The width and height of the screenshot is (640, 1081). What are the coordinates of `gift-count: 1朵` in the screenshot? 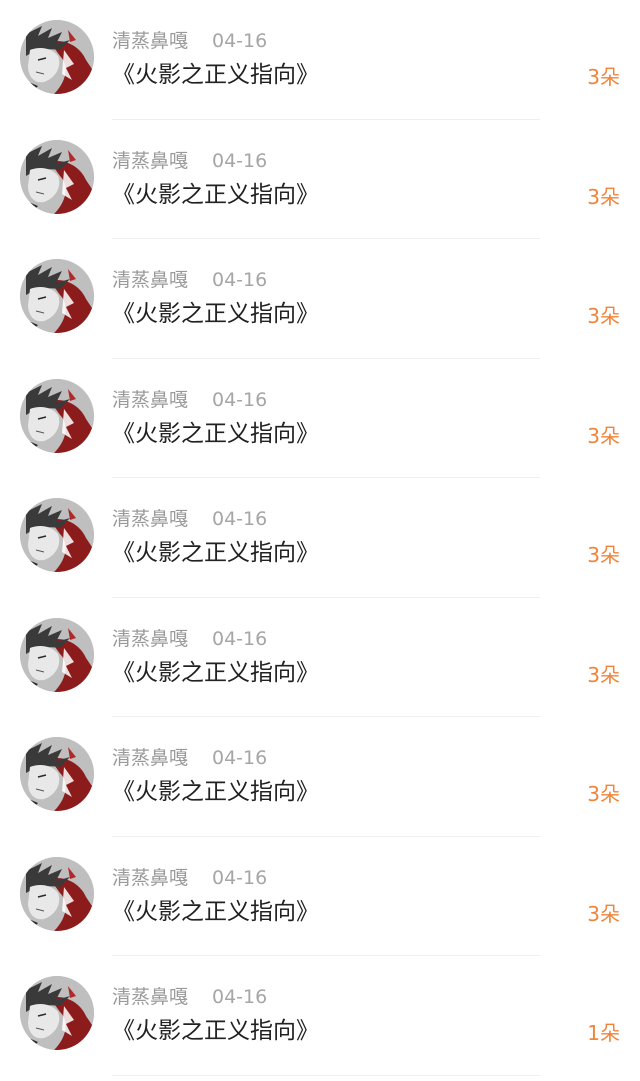 It's located at (603, 1033).